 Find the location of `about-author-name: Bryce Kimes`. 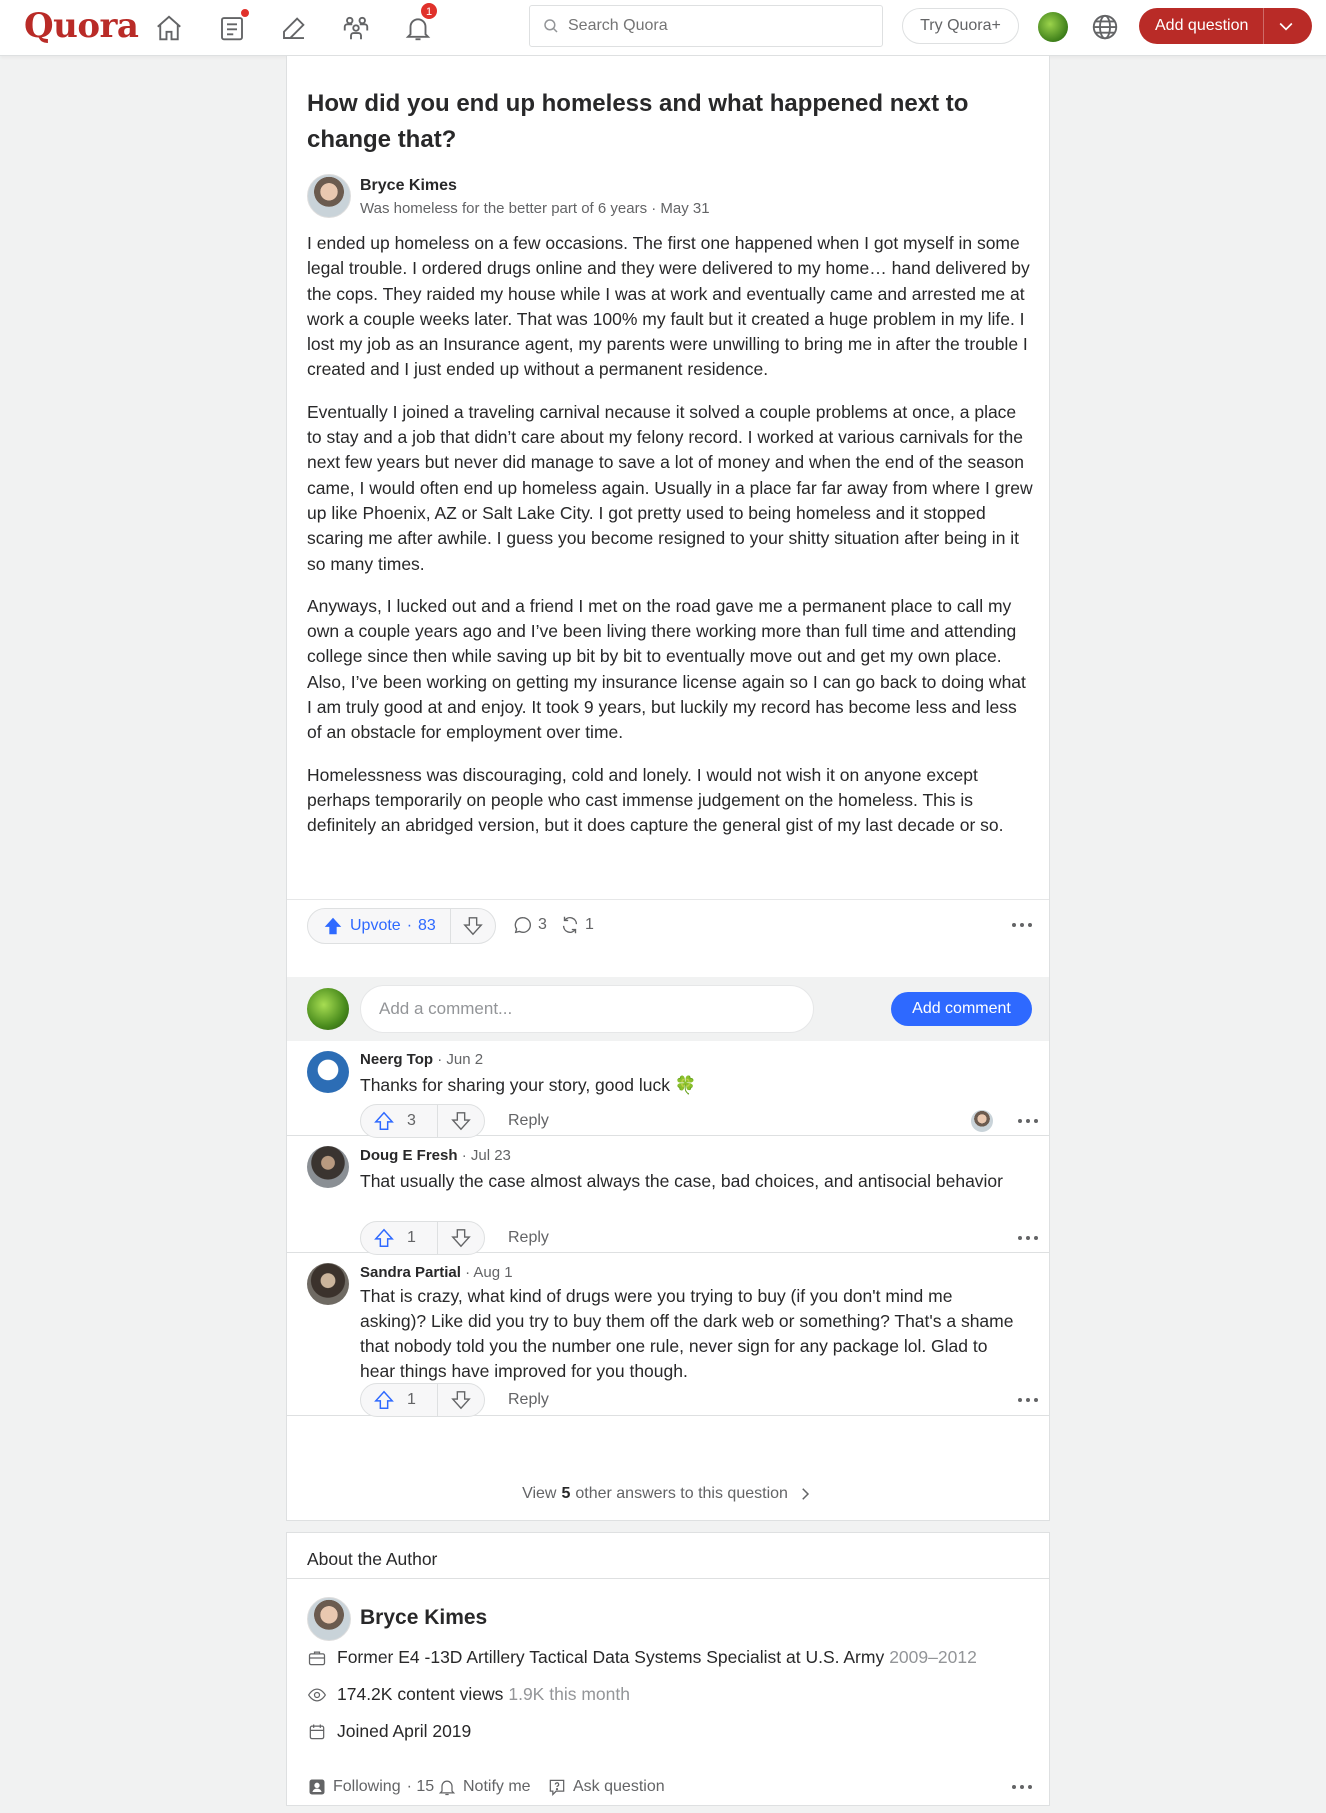

about-author-name: Bryce Kimes is located at coordinates (423, 1618).